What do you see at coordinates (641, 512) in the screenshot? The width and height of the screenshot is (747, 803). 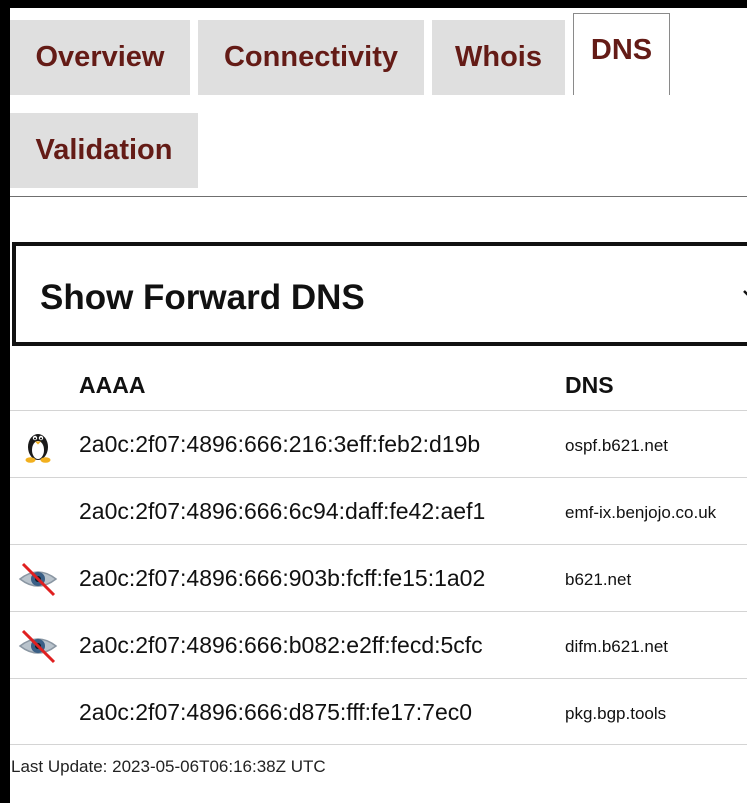 I see `dns-name: emf-ix.benjojo.co.uk` at bounding box center [641, 512].